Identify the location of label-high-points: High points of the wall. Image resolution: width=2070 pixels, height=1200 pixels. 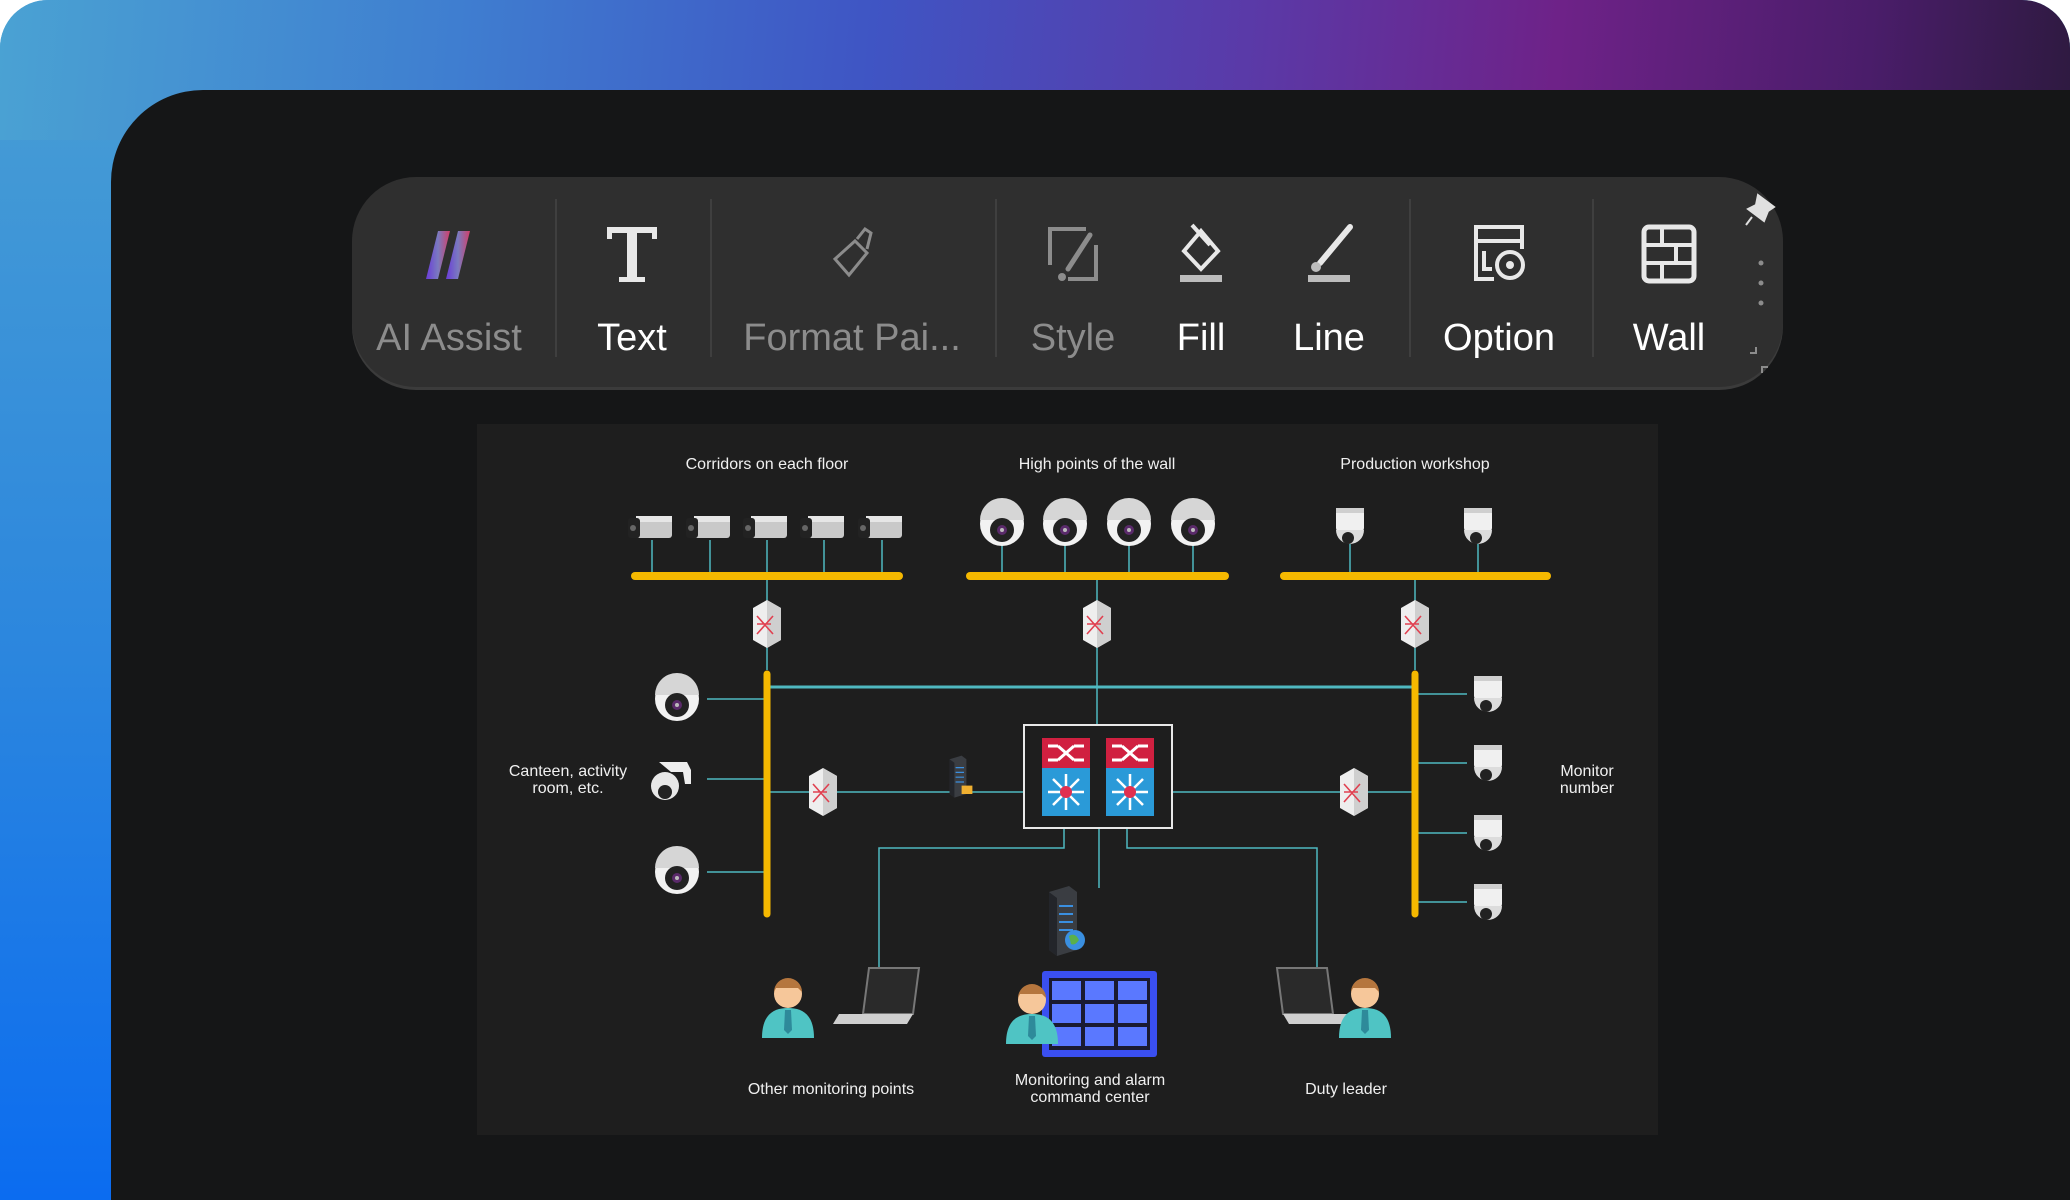
(1097, 464).